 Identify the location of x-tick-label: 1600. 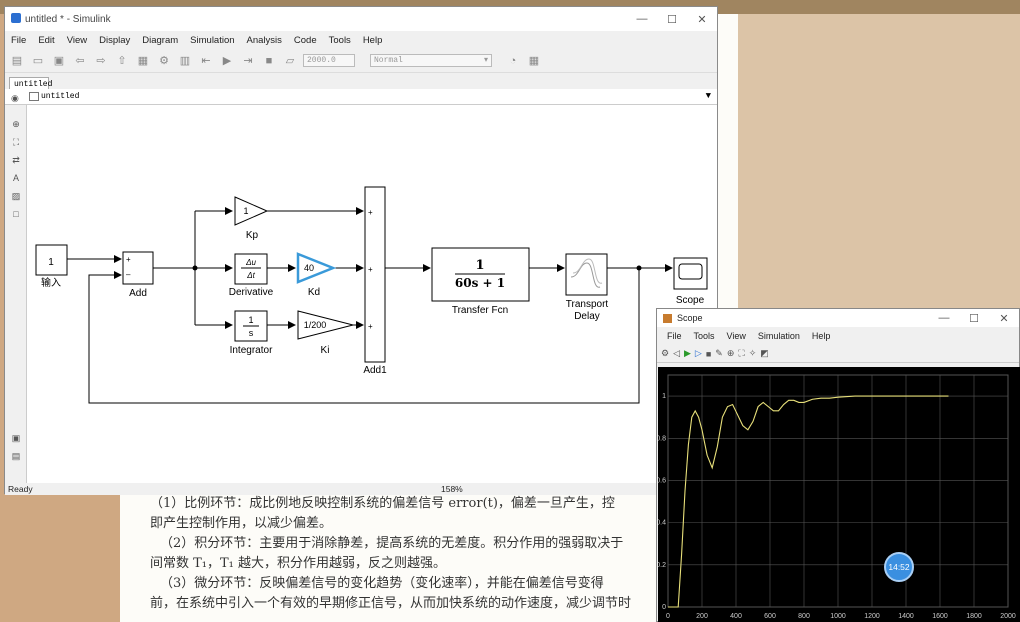
(940, 616).